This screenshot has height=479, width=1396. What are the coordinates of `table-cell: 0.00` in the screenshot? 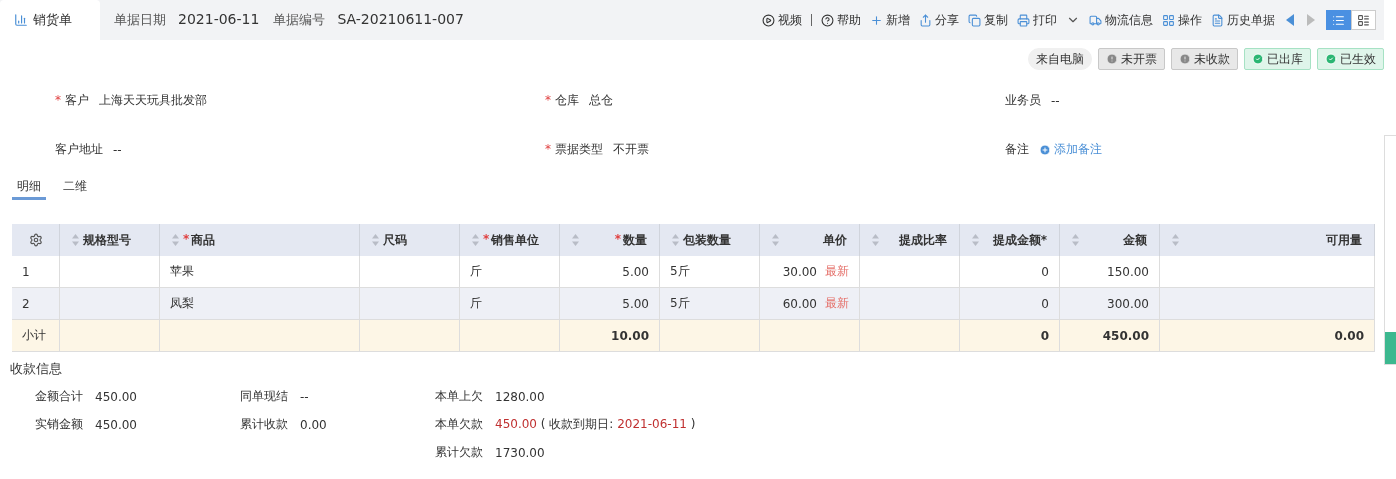 It's located at (1267, 336).